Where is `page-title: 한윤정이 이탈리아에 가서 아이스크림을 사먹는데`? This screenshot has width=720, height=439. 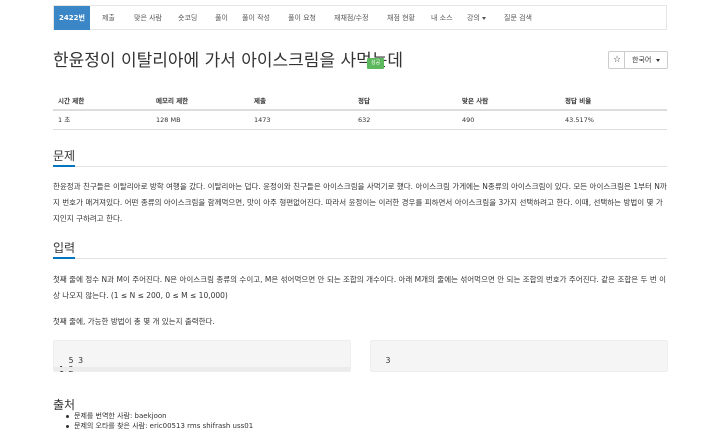
page-title: 한윤정이 이탈리아에 가서 아이스크림을 사먹는데 is located at coordinates (228, 61).